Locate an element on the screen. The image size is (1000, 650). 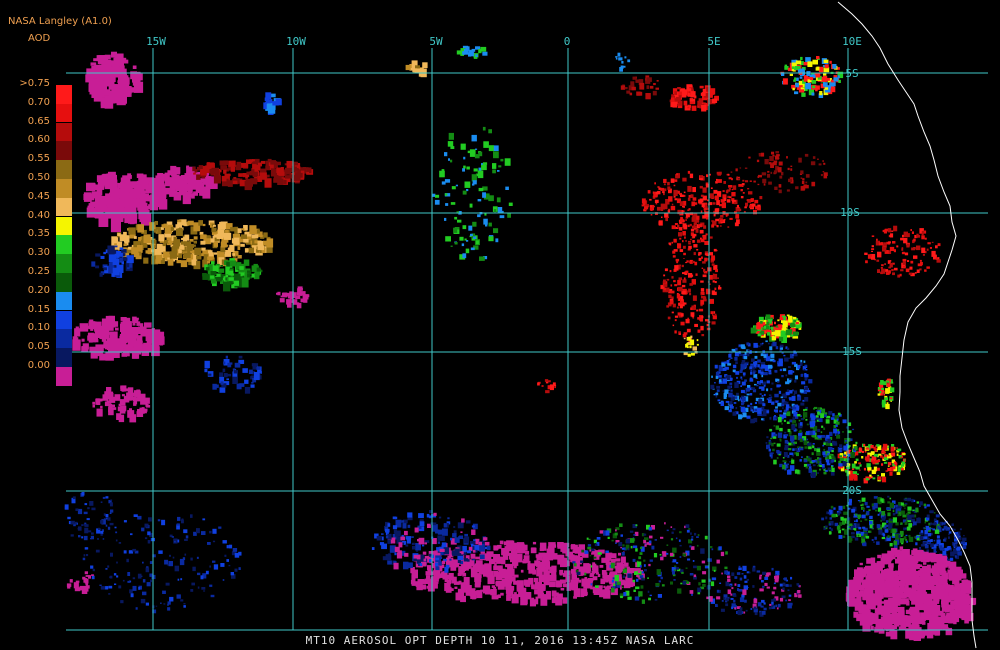
legend-label: 0.35 is located at coordinates (38, 234).